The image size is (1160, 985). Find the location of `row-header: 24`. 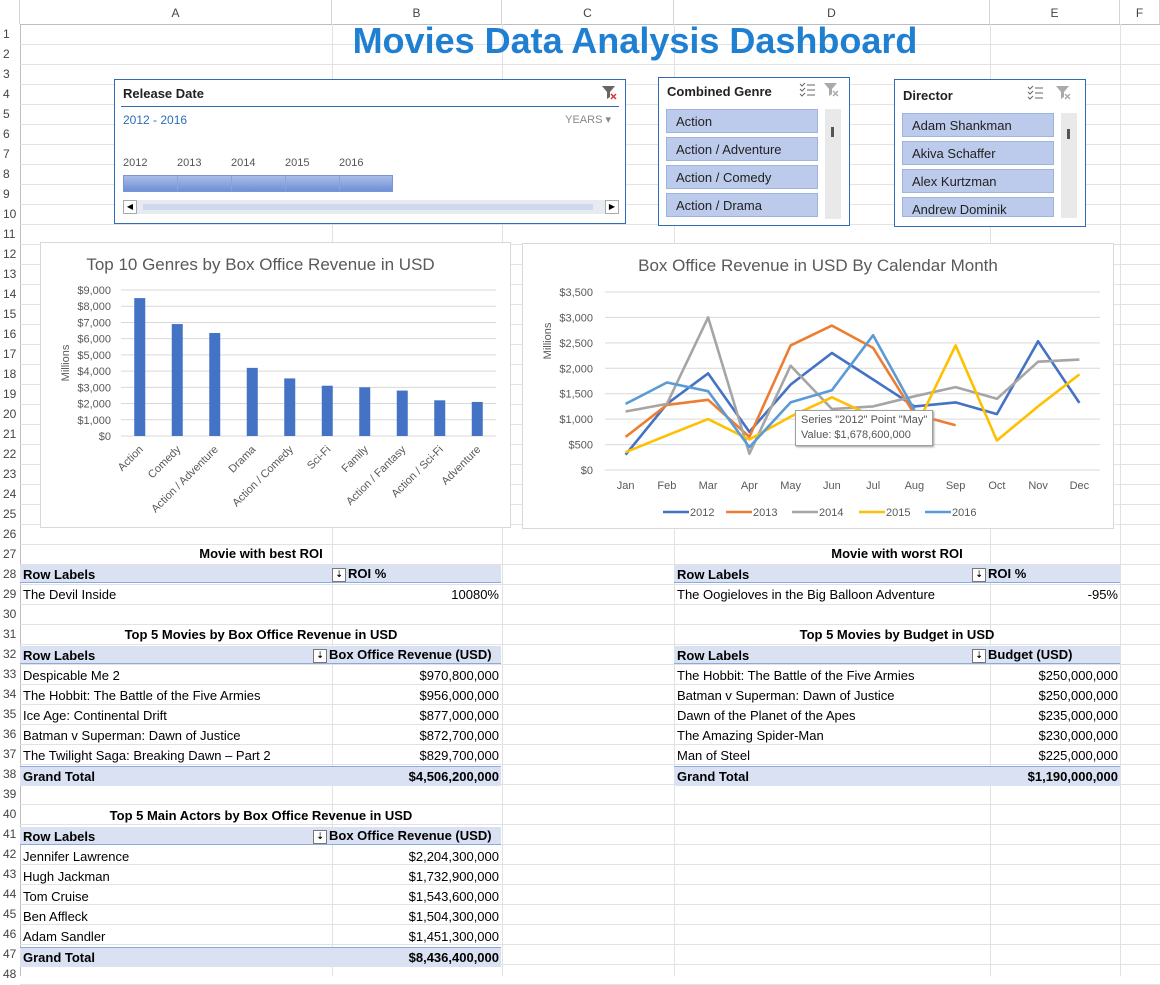

row-header: 24 is located at coordinates (10, 494).